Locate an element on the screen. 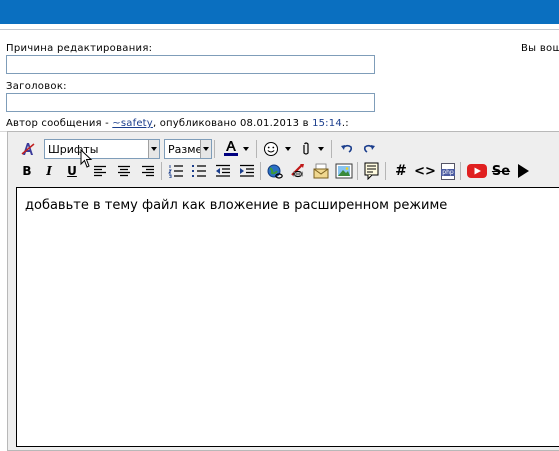  author-suffix: .: is located at coordinates (345, 123).